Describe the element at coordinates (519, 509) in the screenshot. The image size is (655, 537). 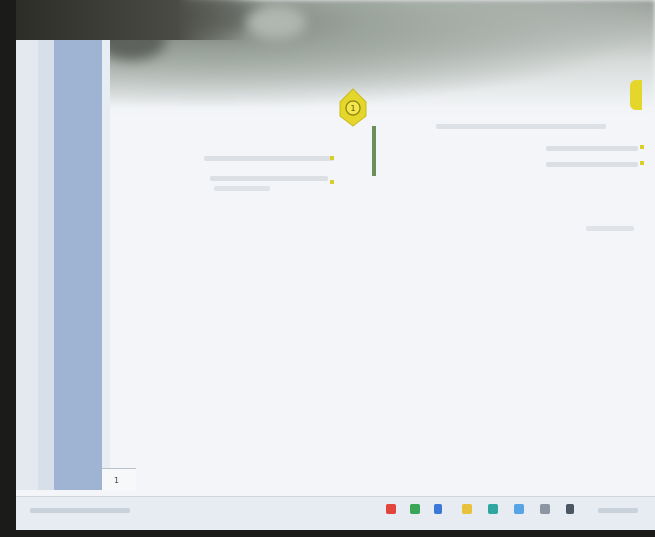
I see `app-lightblue-icon` at that location.